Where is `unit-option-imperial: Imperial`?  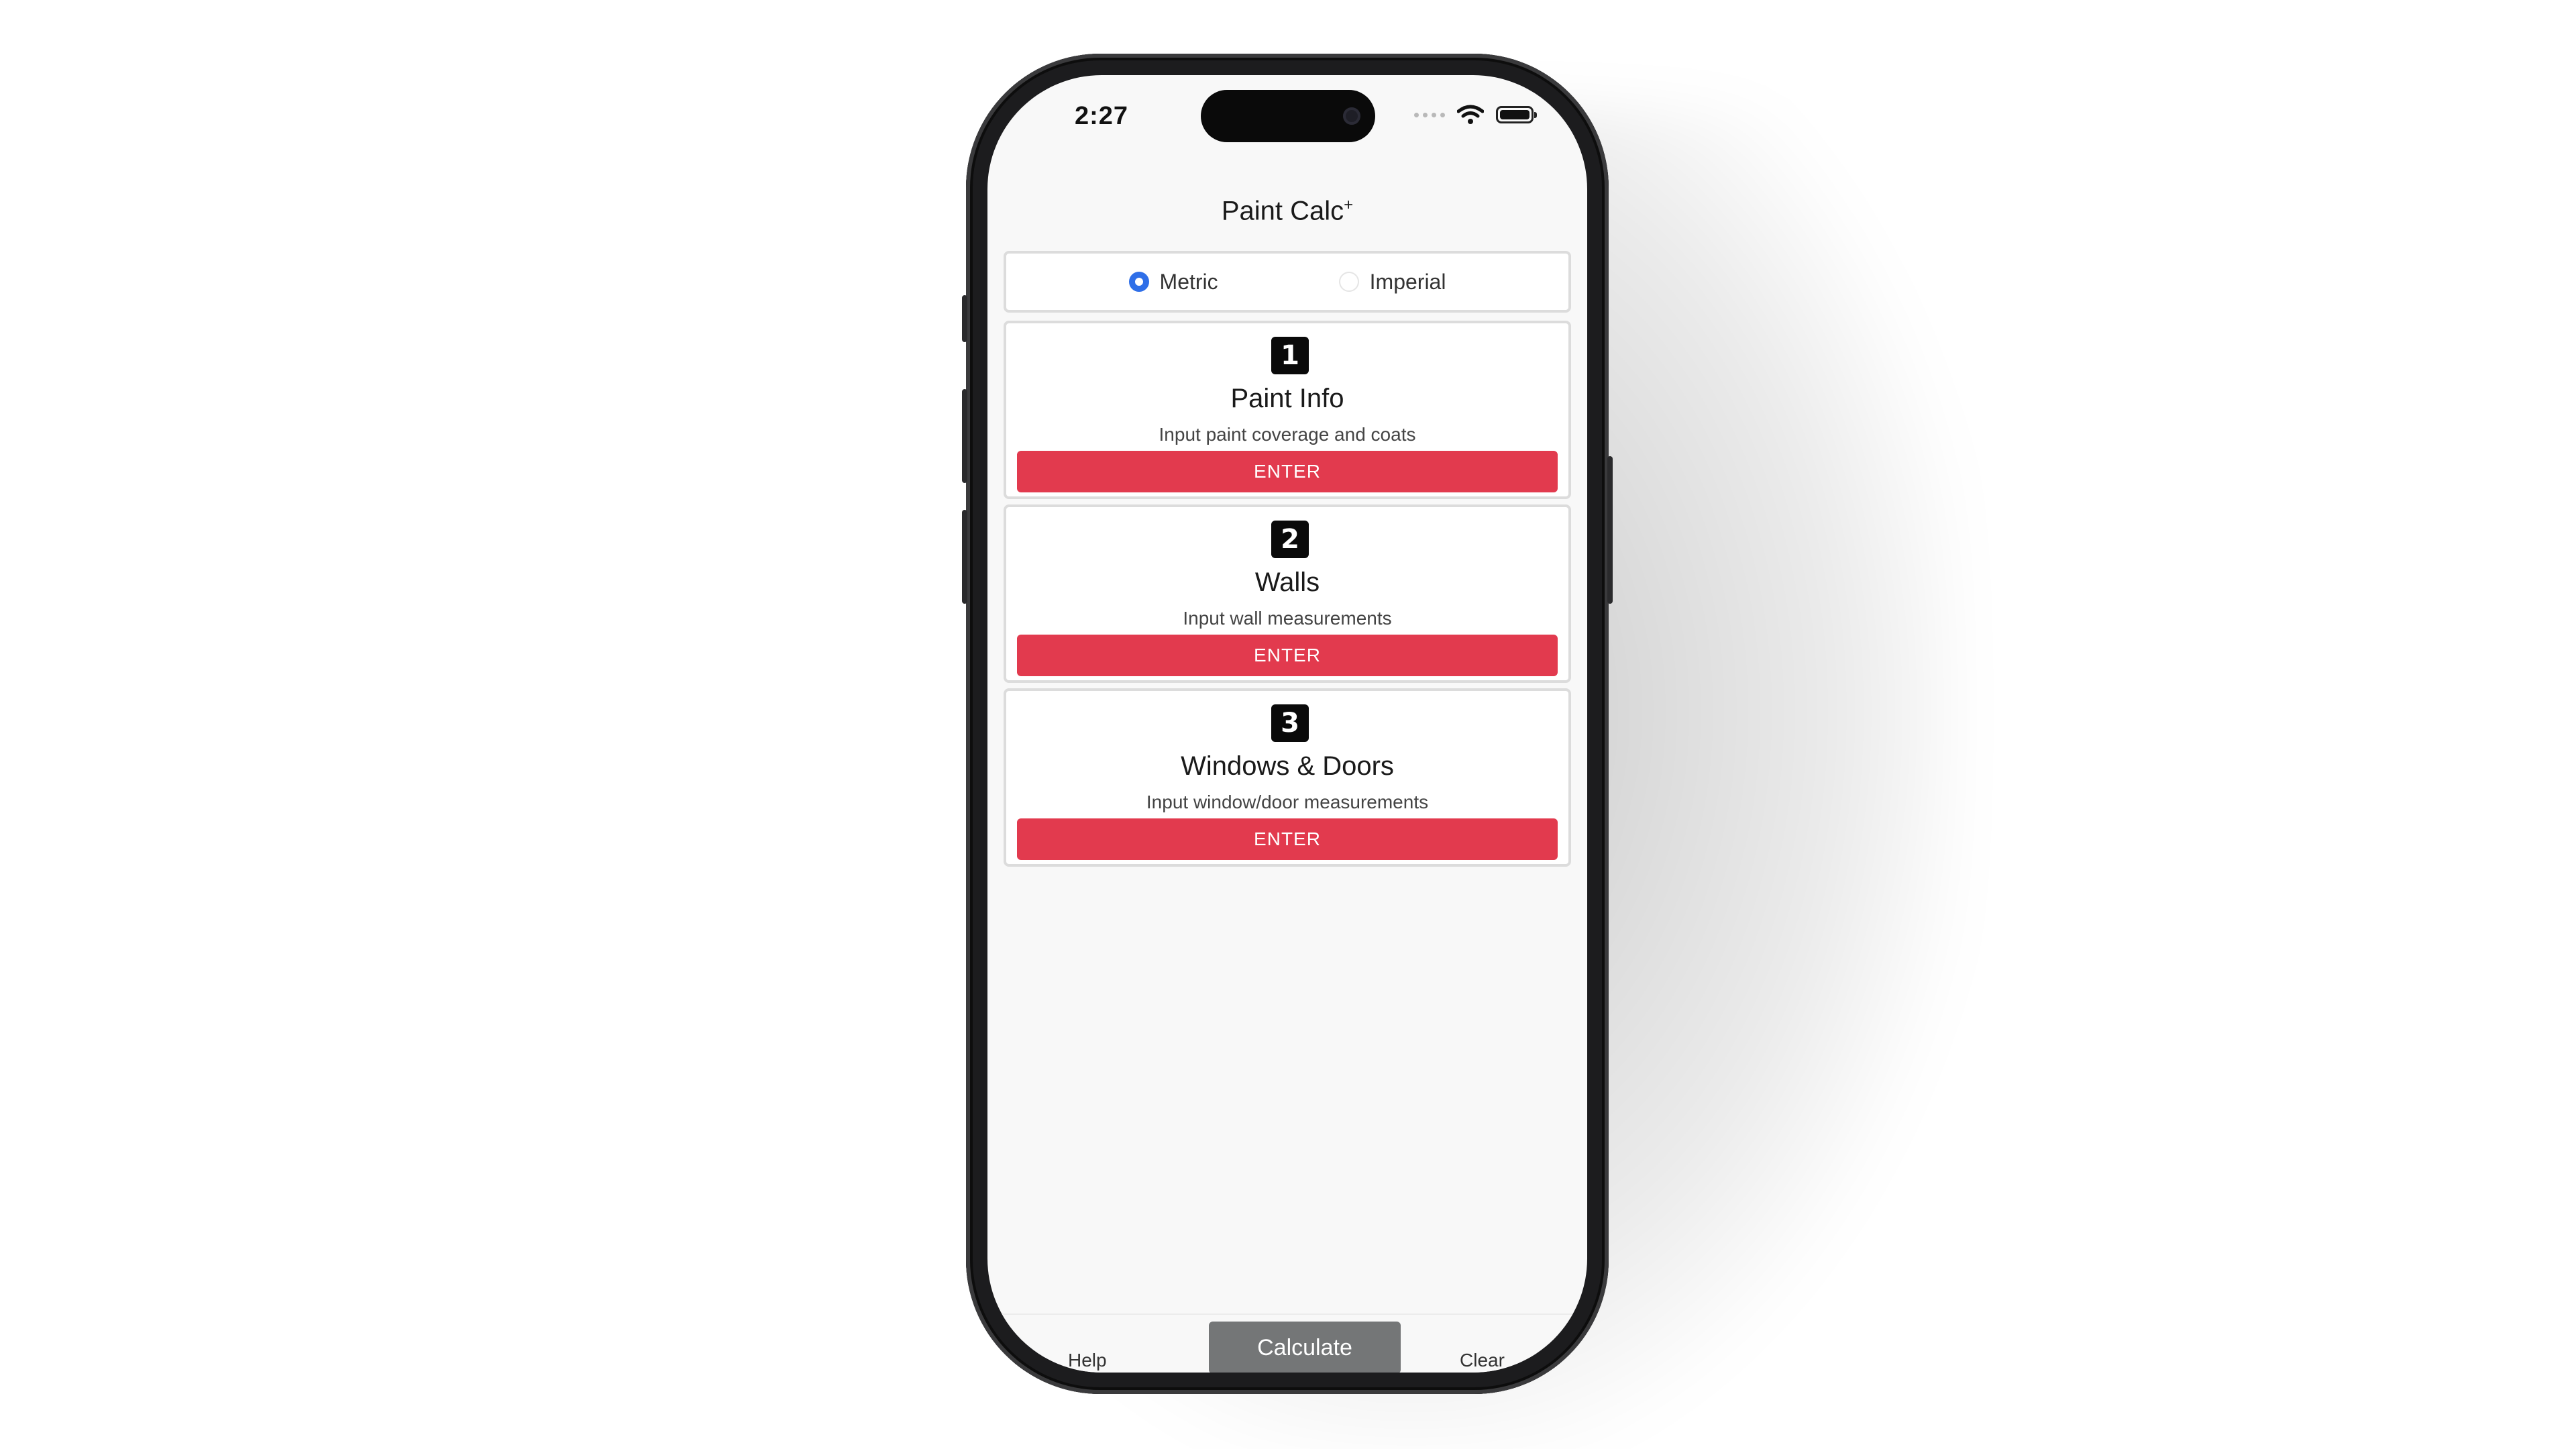 unit-option-imperial: Imperial is located at coordinates (1392, 281).